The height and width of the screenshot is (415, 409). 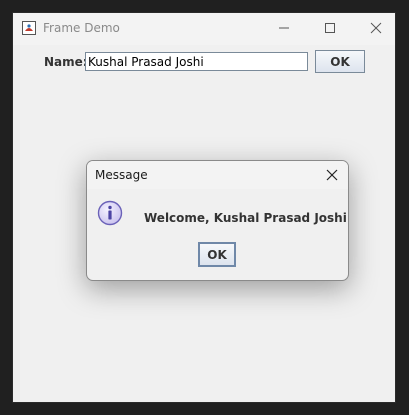 What do you see at coordinates (204, 29) in the screenshot?
I see `window-titlebar: Frame Demo` at bounding box center [204, 29].